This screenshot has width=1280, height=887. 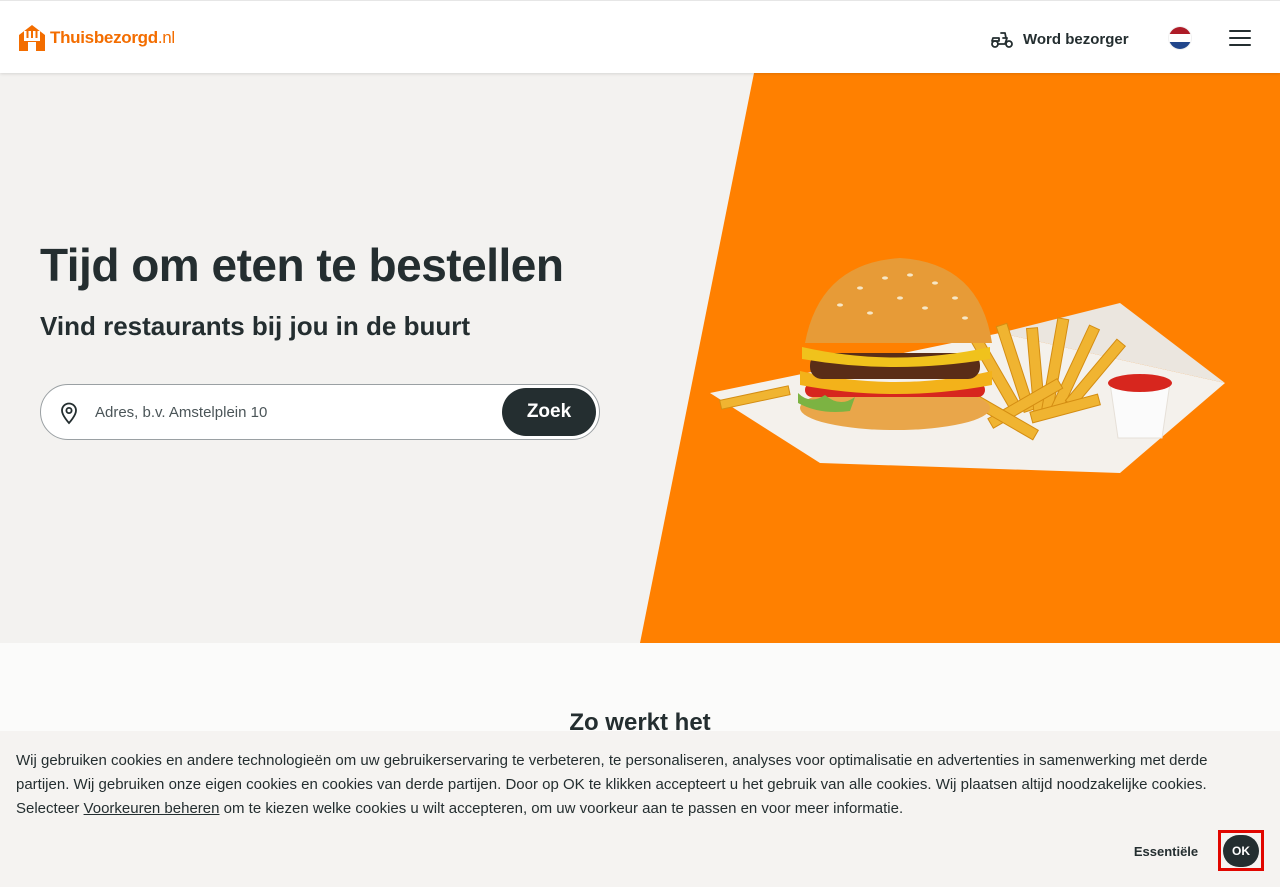 What do you see at coordinates (549, 412) in the screenshot?
I see `search-button: Zoek` at bounding box center [549, 412].